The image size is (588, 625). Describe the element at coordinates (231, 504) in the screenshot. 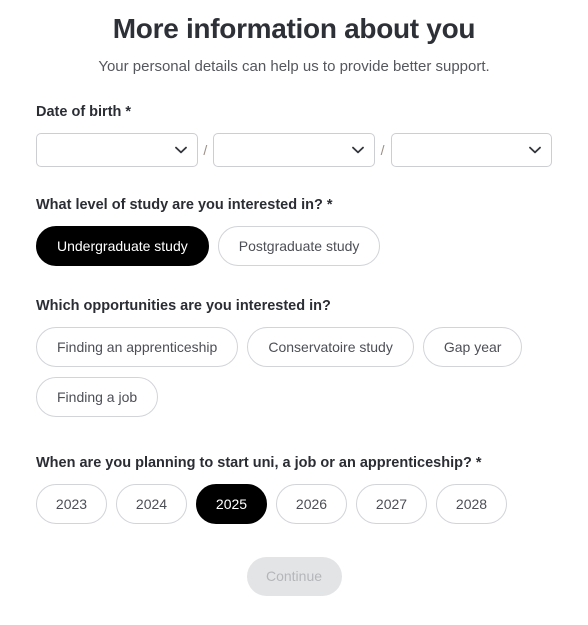

I see `start-year-option-2025: 2025` at that location.